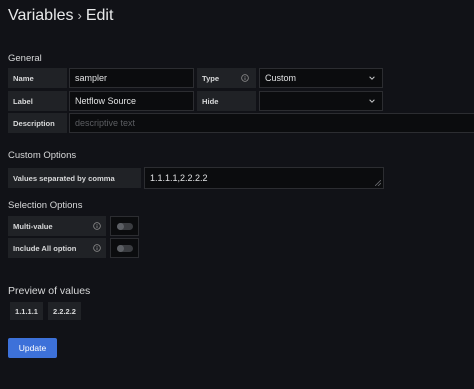  What do you see at coordinates (226, 101) in the screenshot?
I see `hide-label: Hide` at bounding box center [226, 101].